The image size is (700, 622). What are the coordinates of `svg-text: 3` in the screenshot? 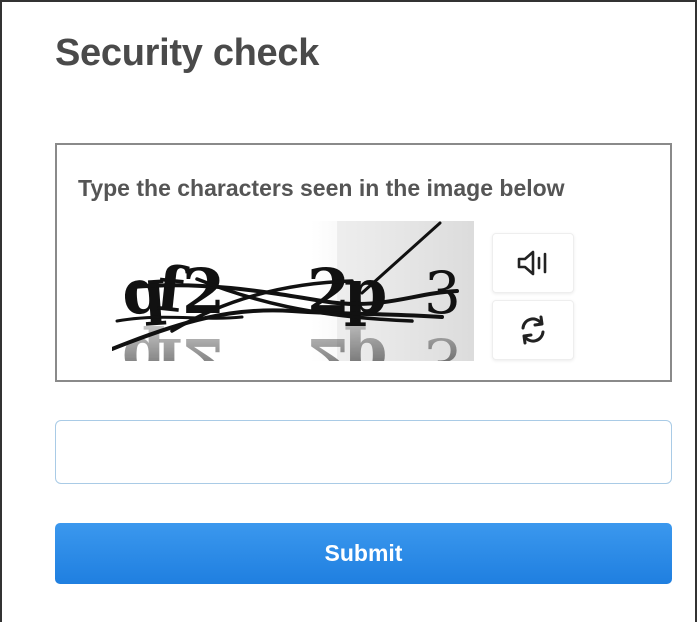 It's located at (442, 343).